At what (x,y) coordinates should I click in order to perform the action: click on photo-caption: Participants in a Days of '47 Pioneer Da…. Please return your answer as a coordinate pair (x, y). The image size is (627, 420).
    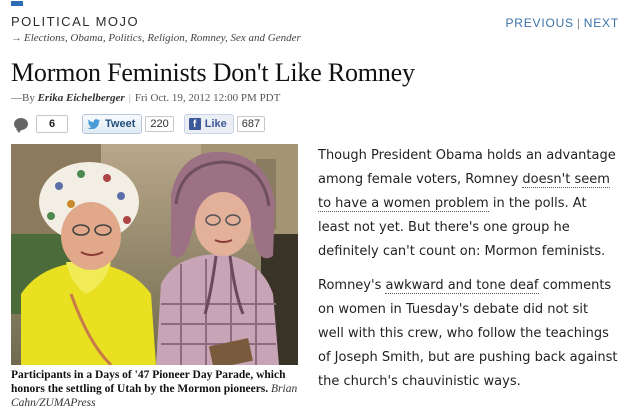
    Looking at the image, I should click on (156, 389).